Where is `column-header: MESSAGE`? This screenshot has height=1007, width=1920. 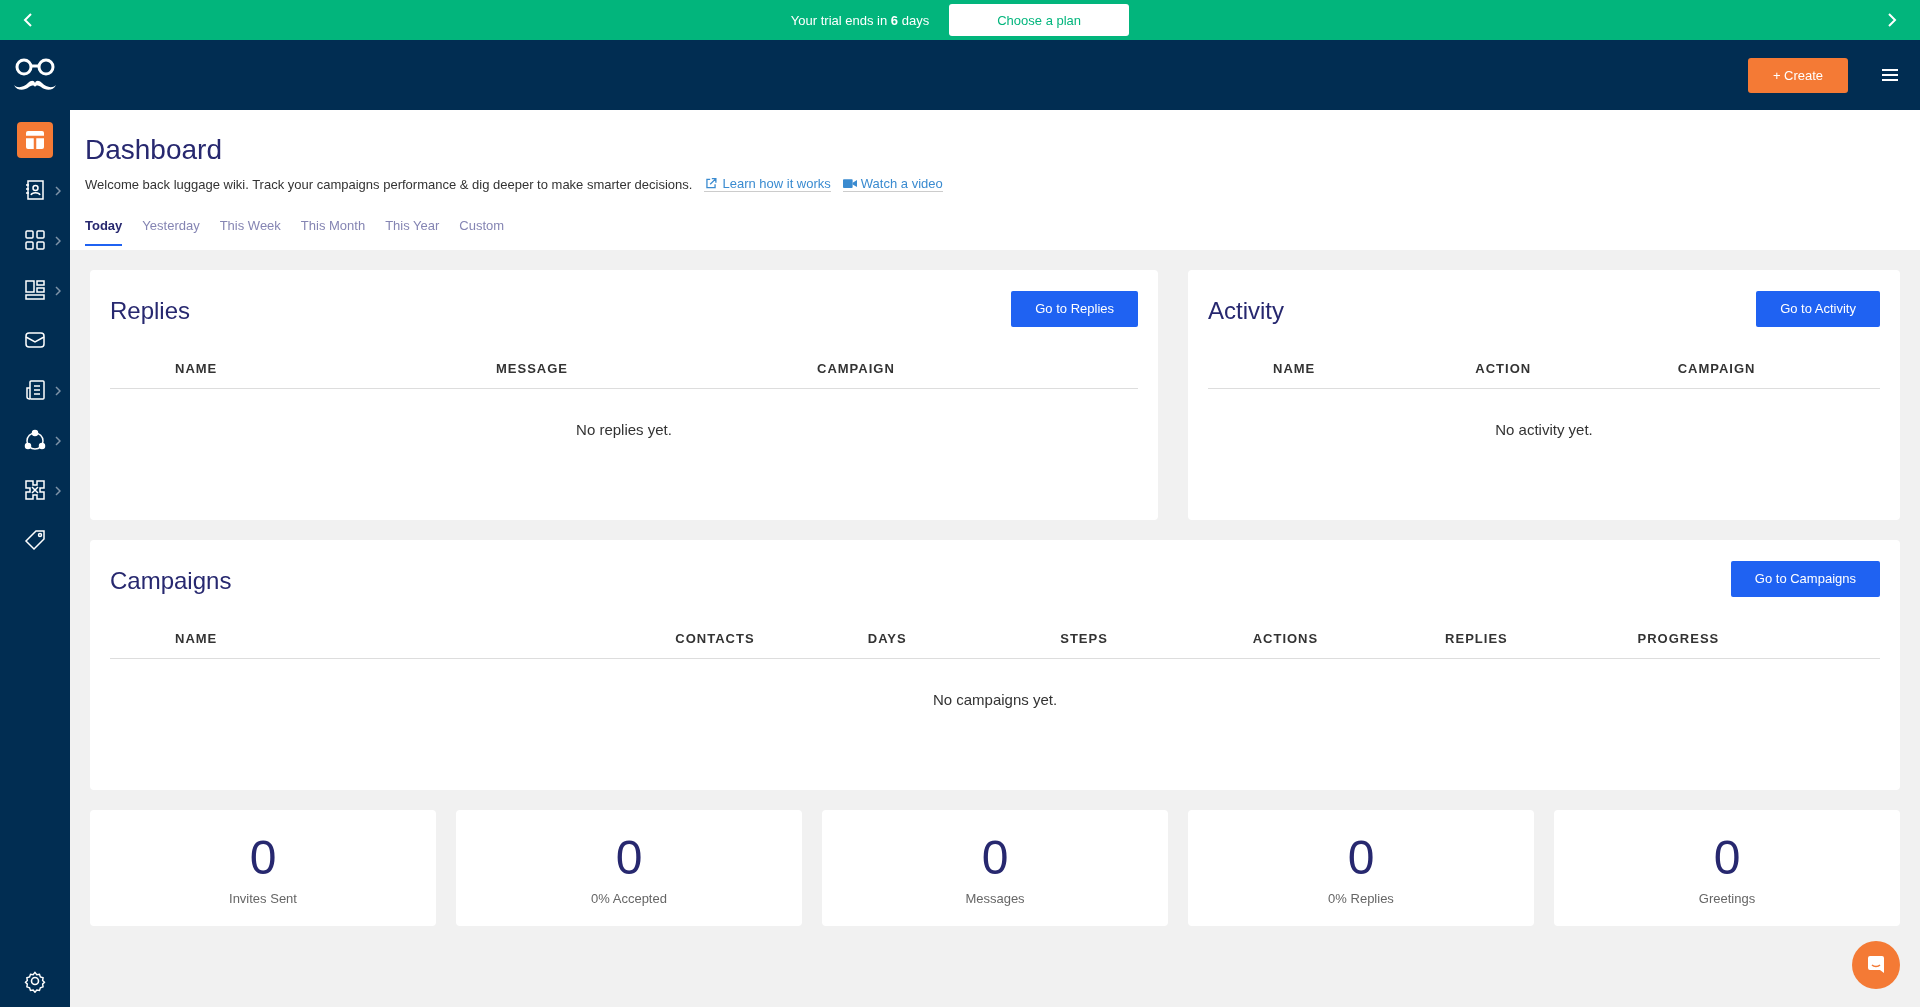
column-header: MESSAGE is located at coordinates (532, 368).